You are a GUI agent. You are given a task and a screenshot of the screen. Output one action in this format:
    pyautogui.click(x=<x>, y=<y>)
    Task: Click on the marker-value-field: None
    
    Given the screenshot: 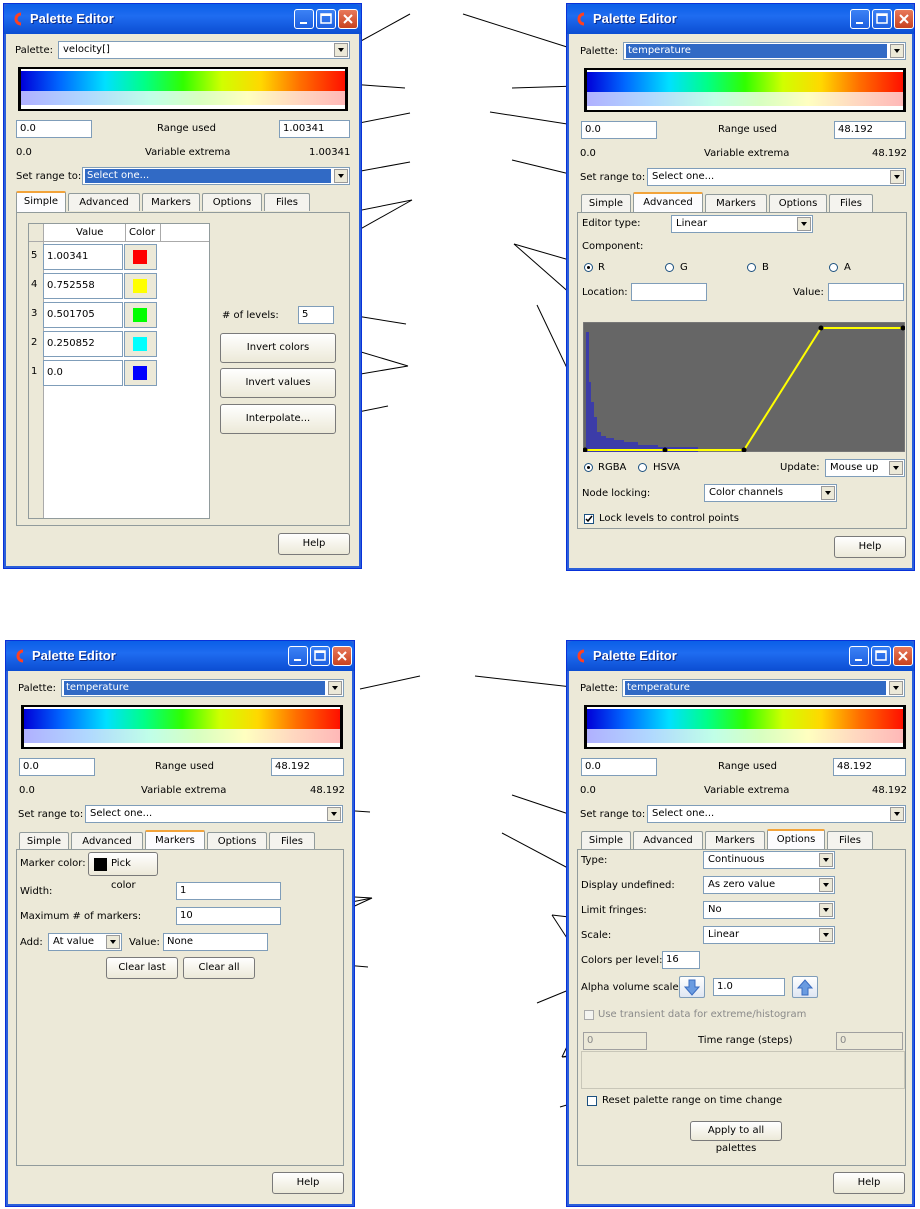 What is the action you would take?
    pyautogui.click(x=215, y=942)
    